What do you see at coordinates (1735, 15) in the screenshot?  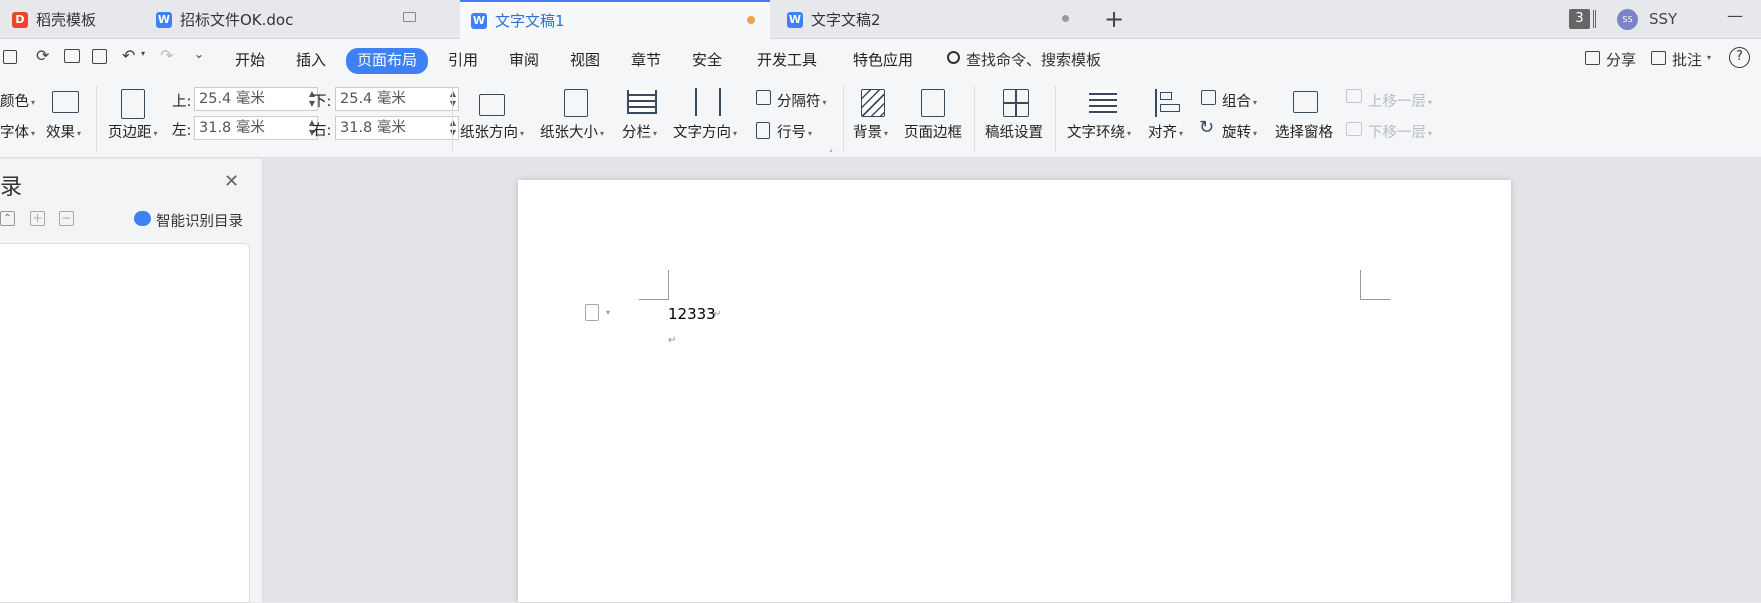 I see `minimize-button: —` at bounding box center [1735, 15].